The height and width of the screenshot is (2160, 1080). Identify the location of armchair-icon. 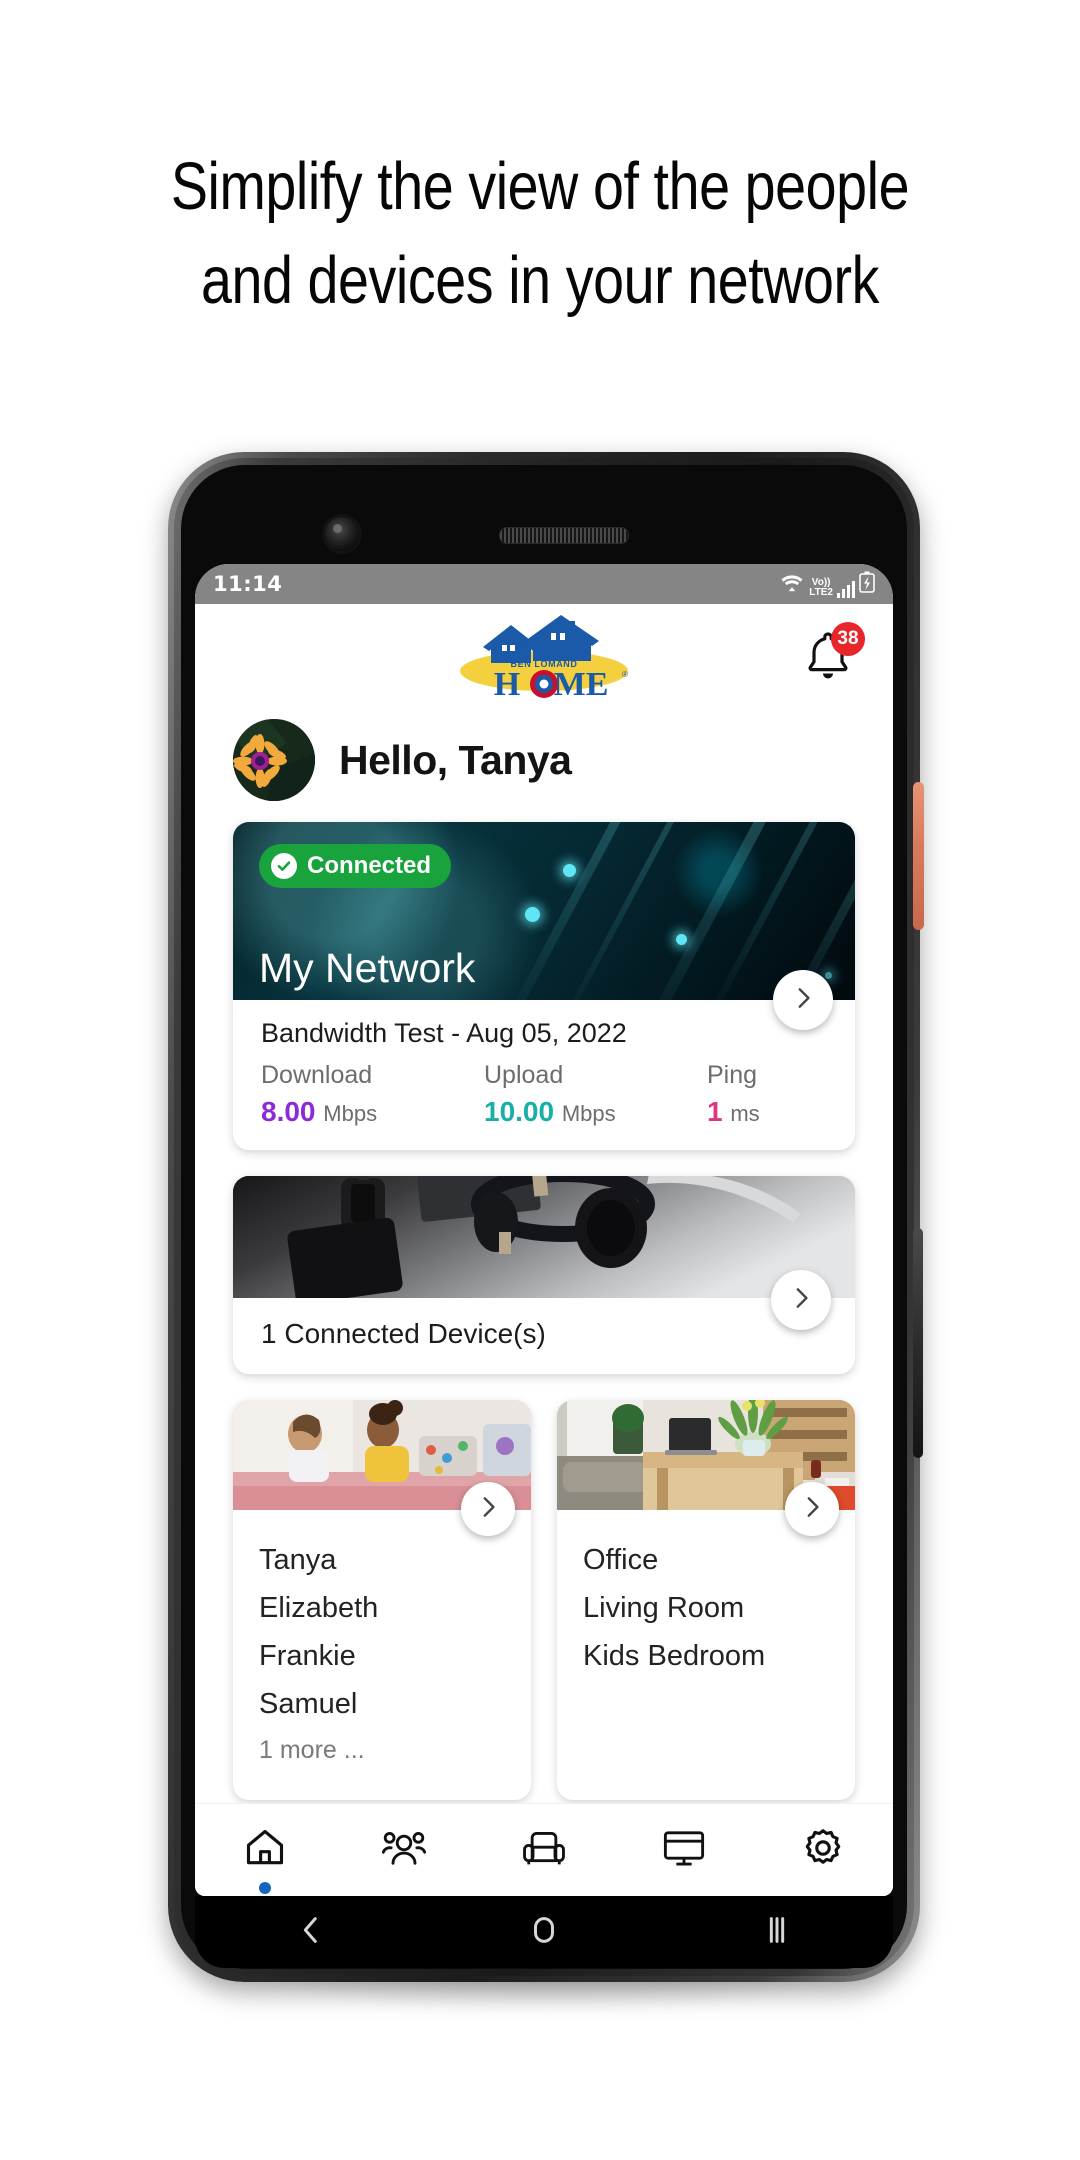
(544, 1850).